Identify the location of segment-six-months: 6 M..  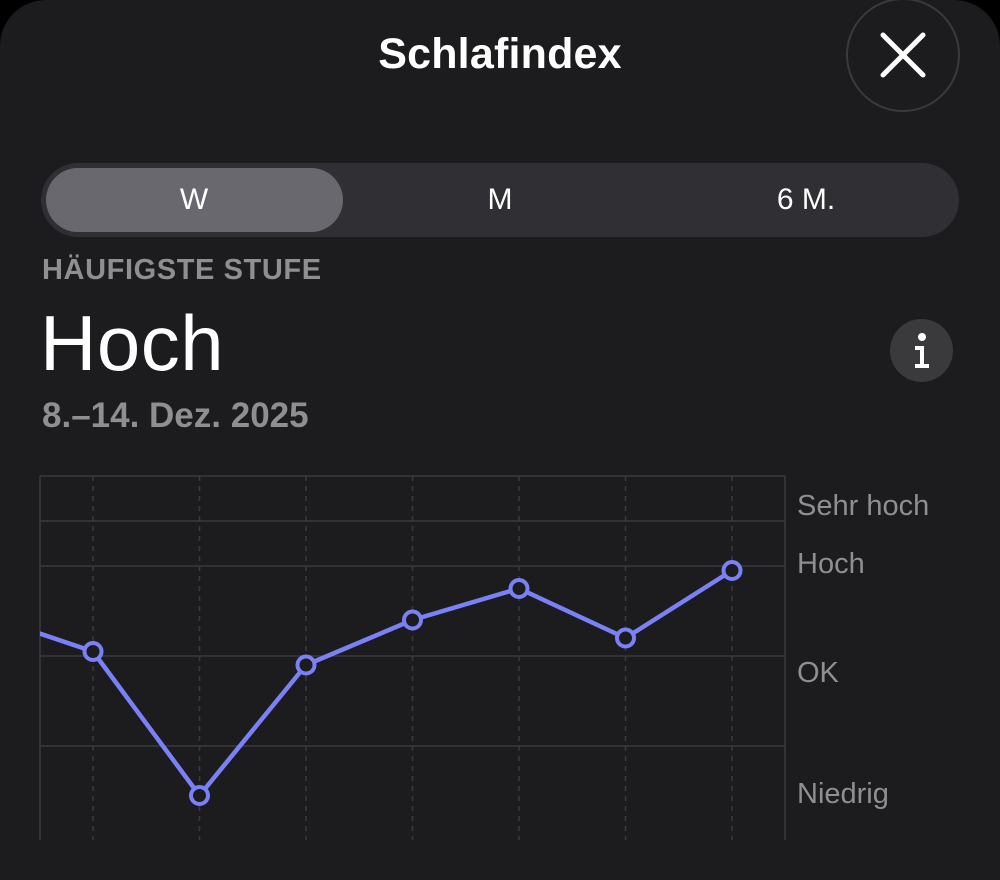
(806, 200).